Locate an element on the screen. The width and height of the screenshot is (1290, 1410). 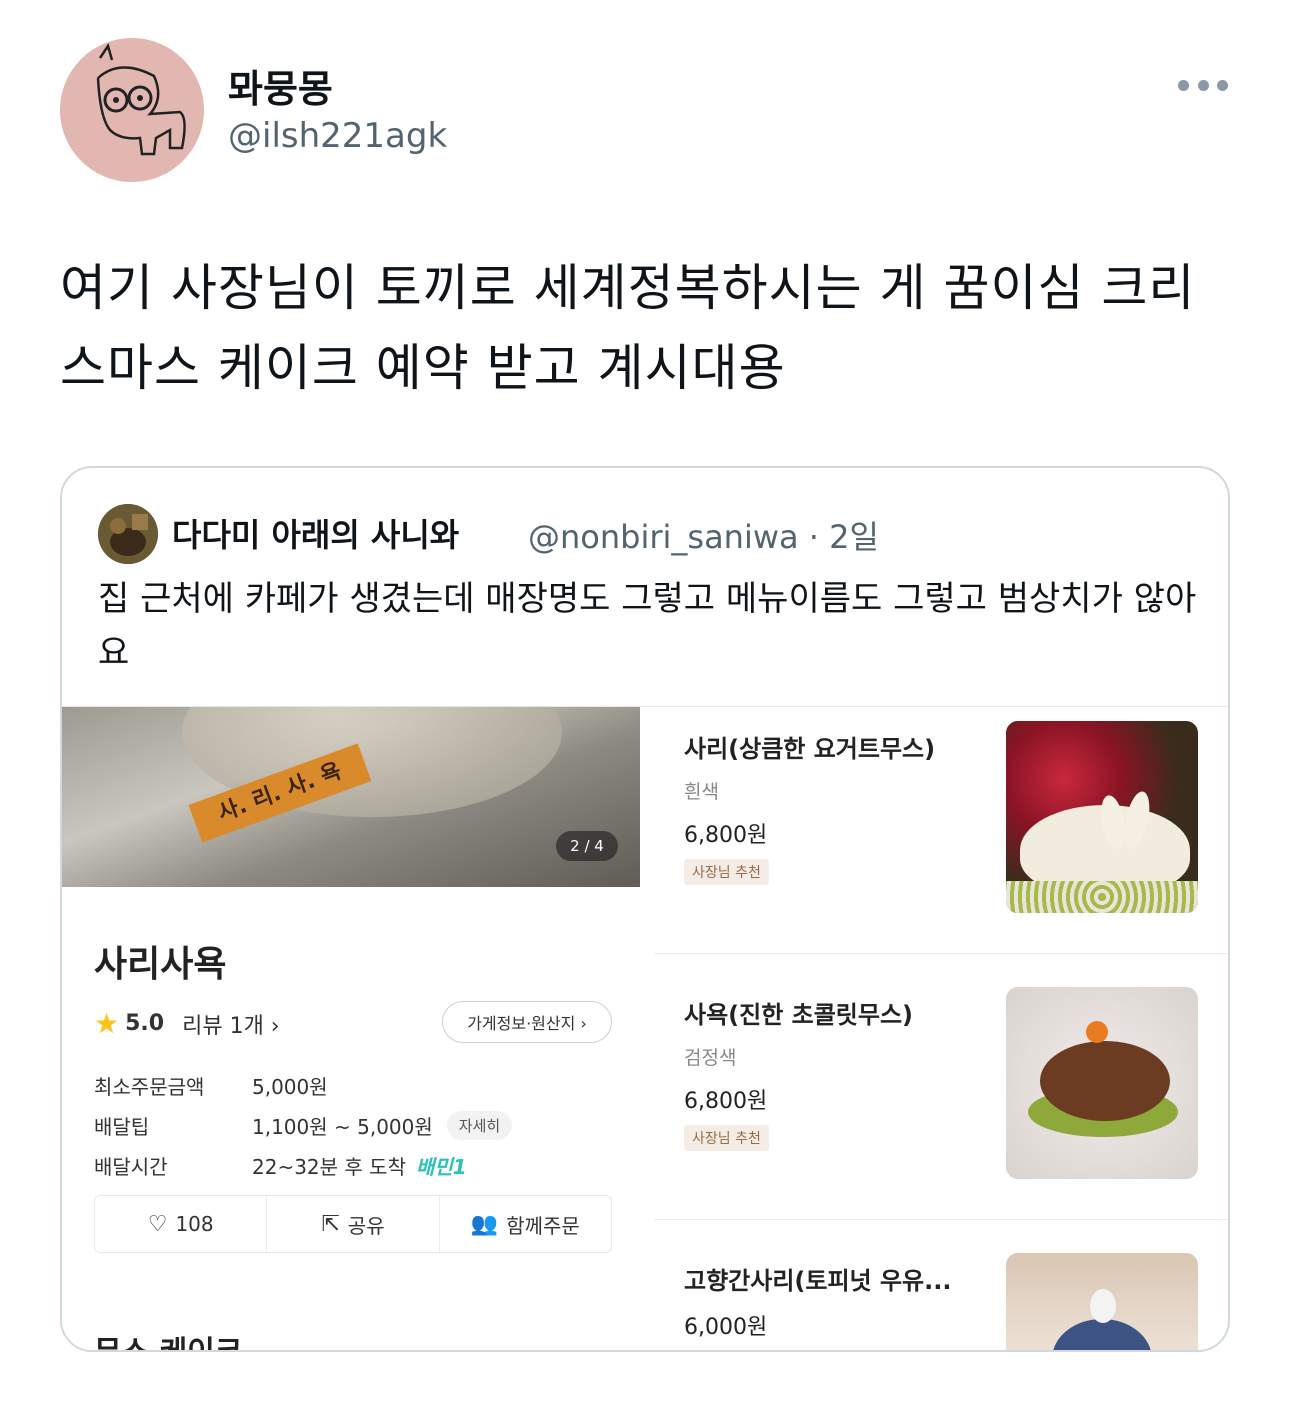
menu-item: 고향간사리(토피넛 우유... 6,000원 is located at coordinates (941, 1294).